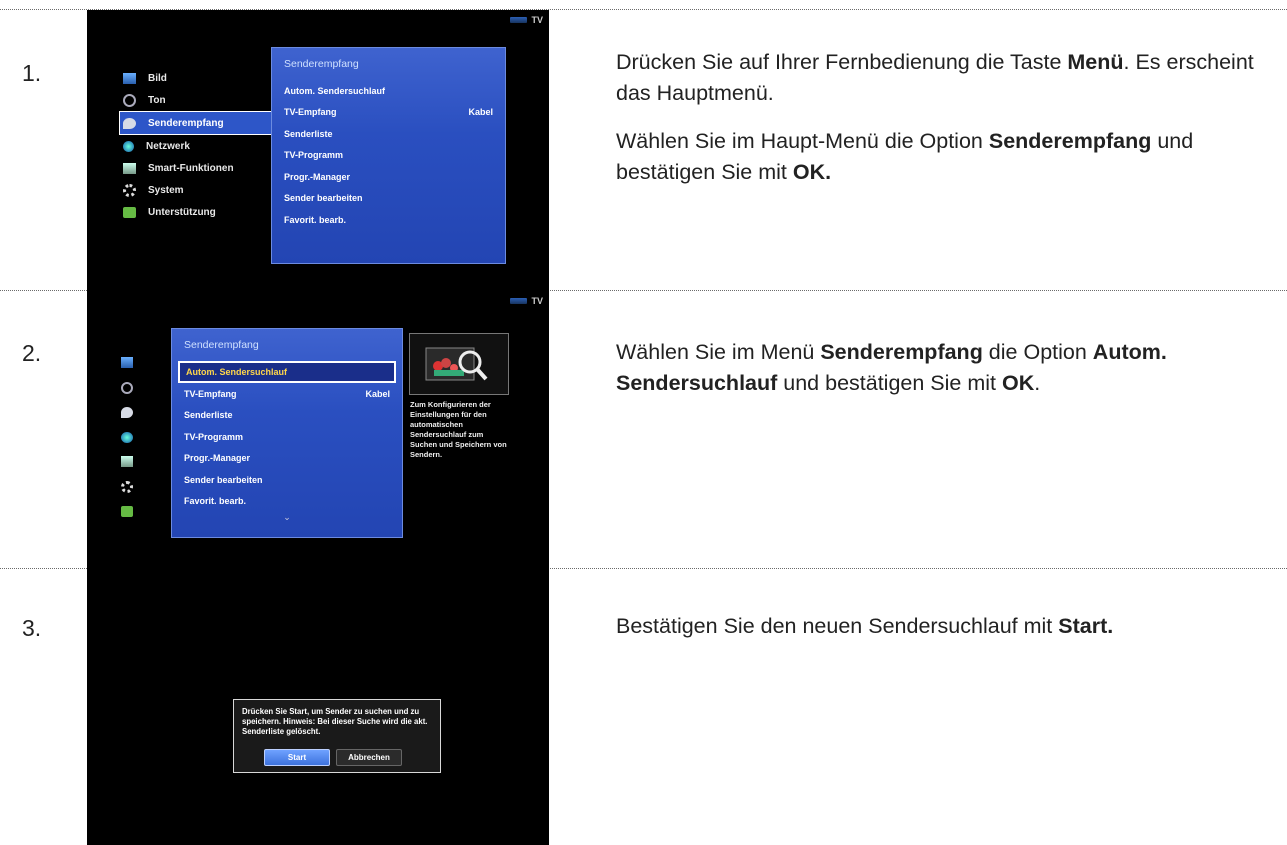 This screenshot has height=845, width=1287. What do you see at coordinates (199, 190) in the screenshot?
I see `menu-item-system: System` at bounding box center [199, 190].